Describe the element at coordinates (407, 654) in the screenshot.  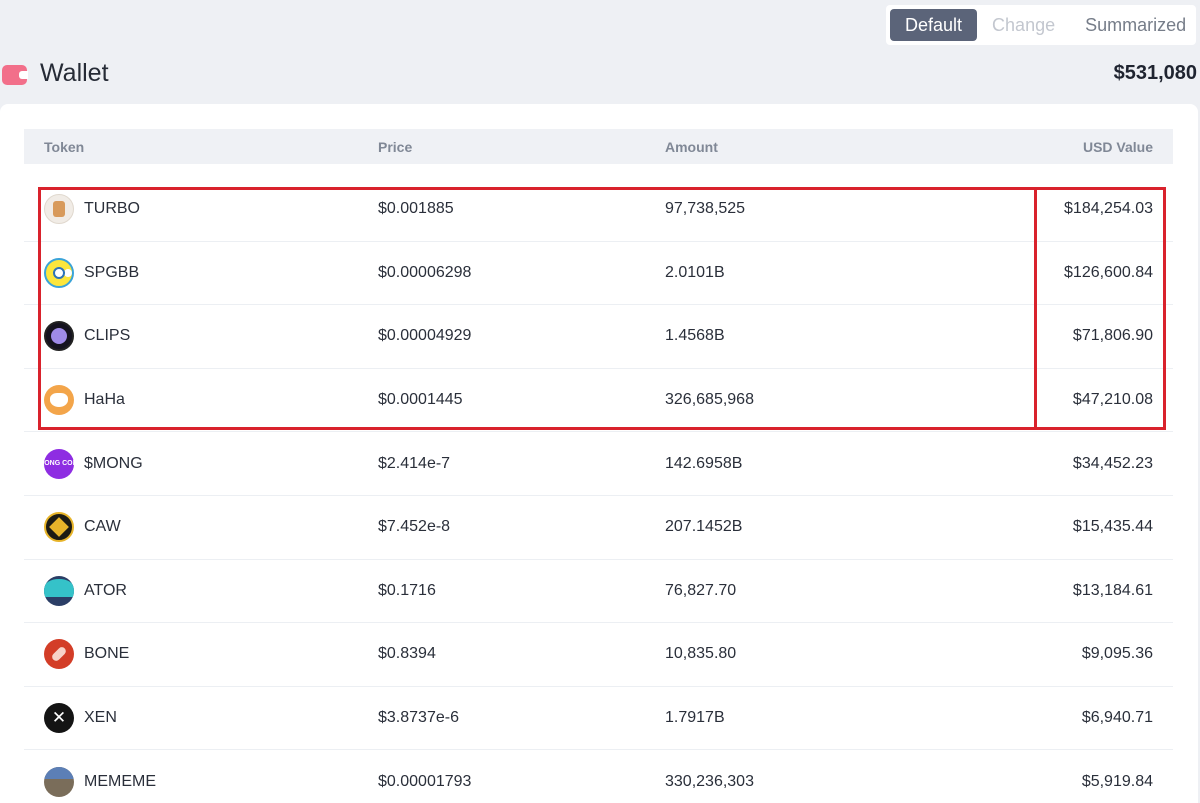
I see `price-cell: $0.8394` at that location.